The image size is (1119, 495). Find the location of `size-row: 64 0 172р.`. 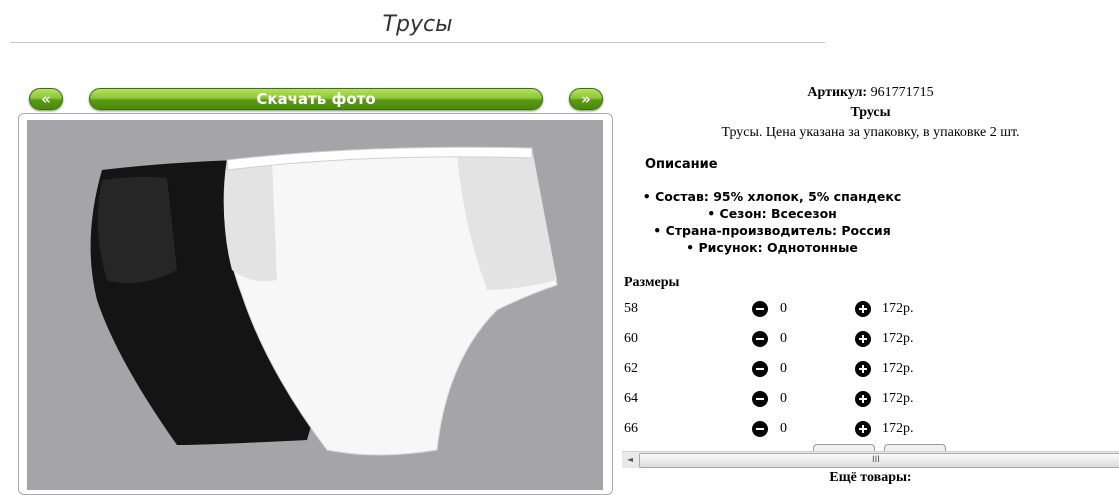

size-row: 64 0 172р. is located at coordinates (869, 400).